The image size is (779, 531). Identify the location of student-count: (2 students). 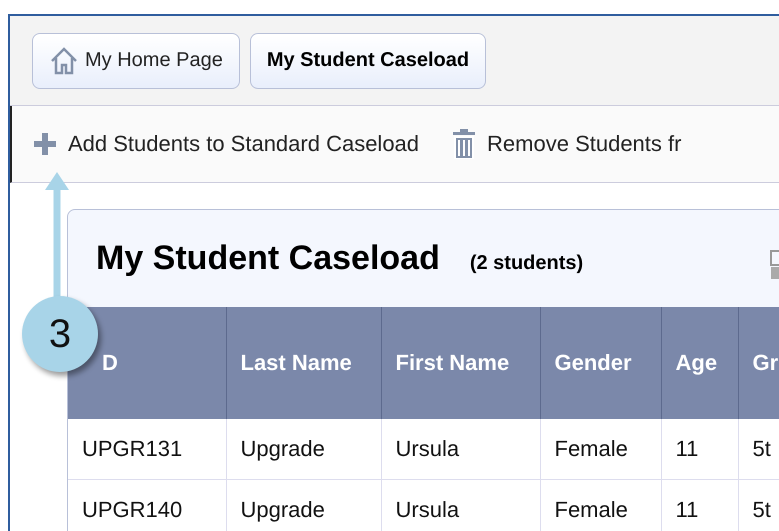
(527, 263).